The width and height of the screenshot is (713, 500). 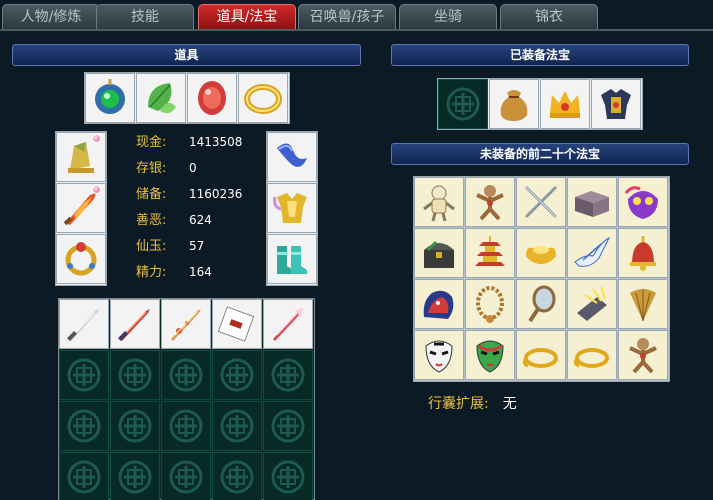 What do you see at coordinates (292, 157) in the screenshot?
I see `blue-ribbon-icon` at bounding box center [292, 157].